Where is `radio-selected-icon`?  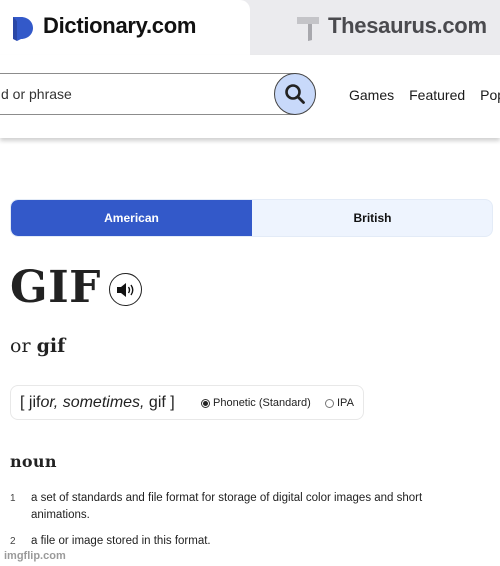 radio-selected-icon is located at coordinates (205, 403).